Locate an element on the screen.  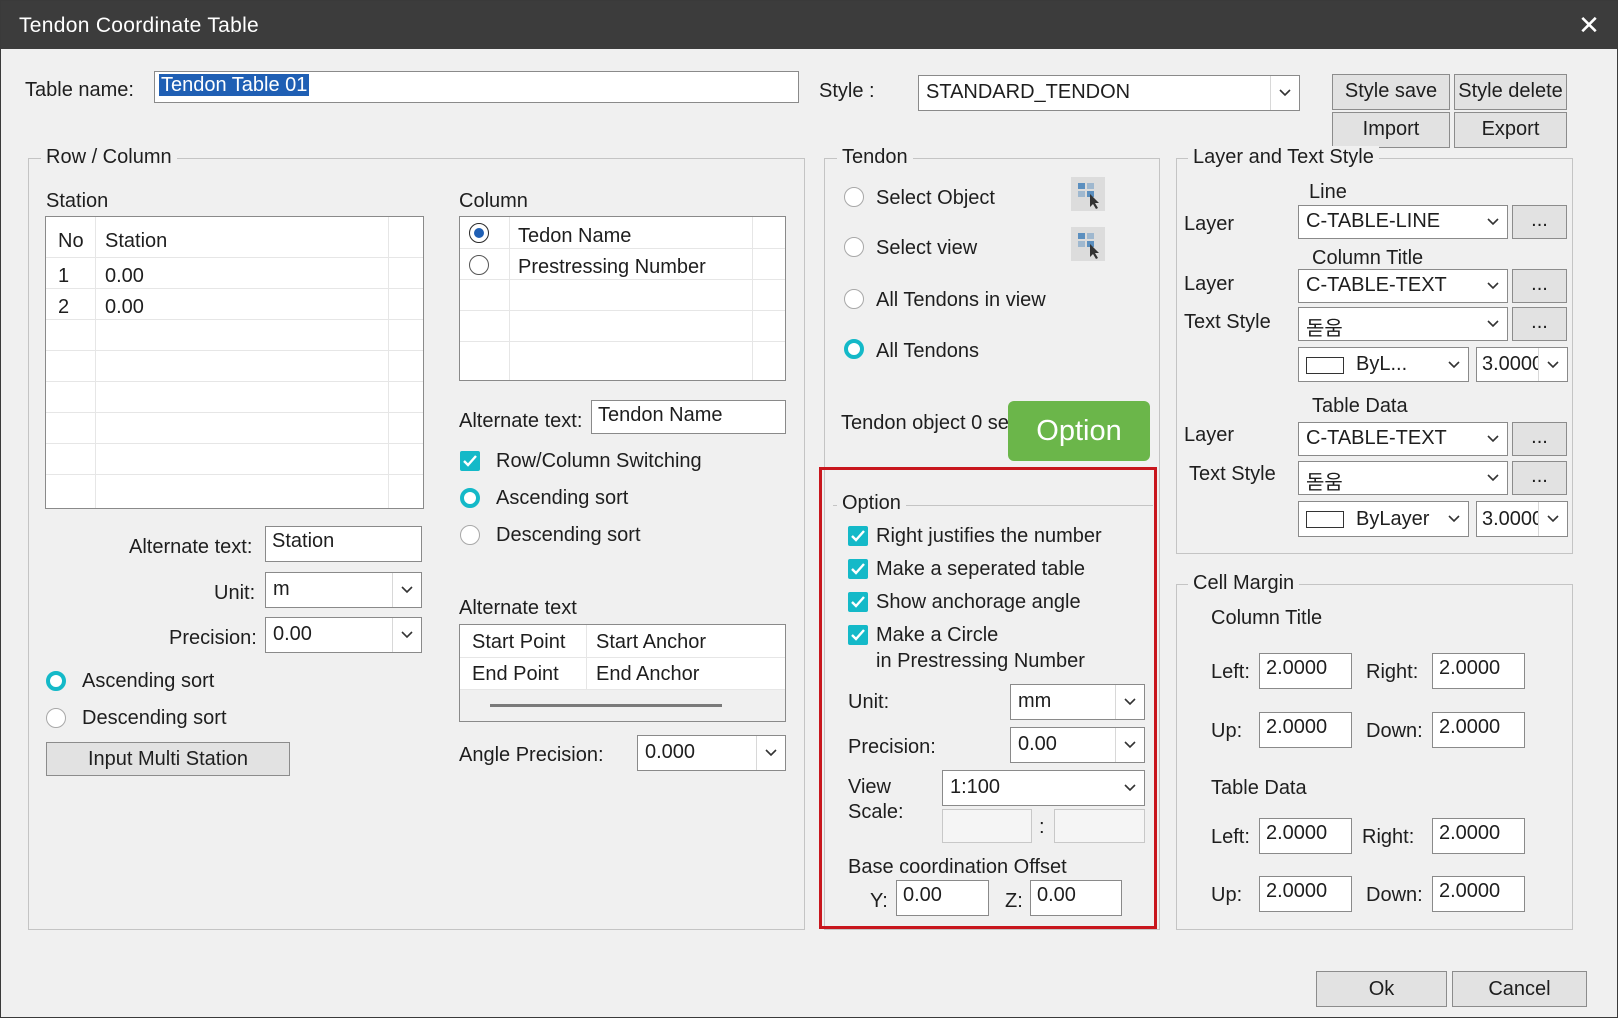
cm-td-down-input: 2.0000 is located at coordinates (1478, 894).